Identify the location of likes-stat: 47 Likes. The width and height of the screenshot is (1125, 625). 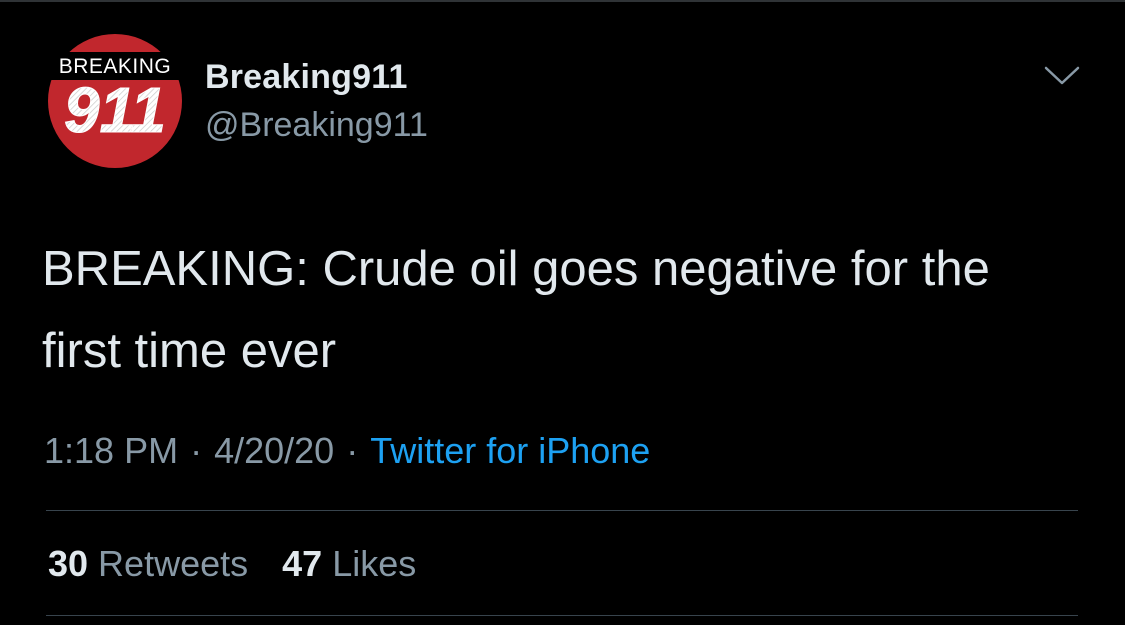
(349, 563).